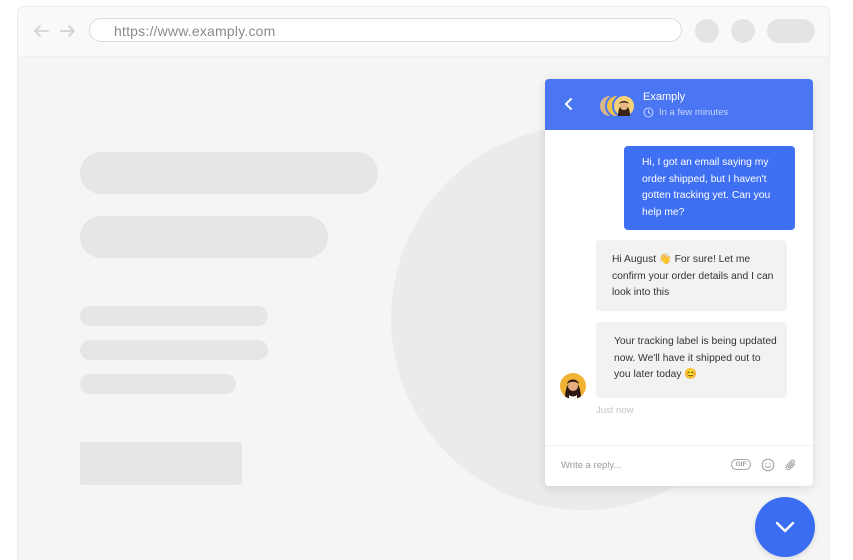  Describe the element at coordinates (68, 31) in the screenshot. I see `arrow-right-icon` at that location.